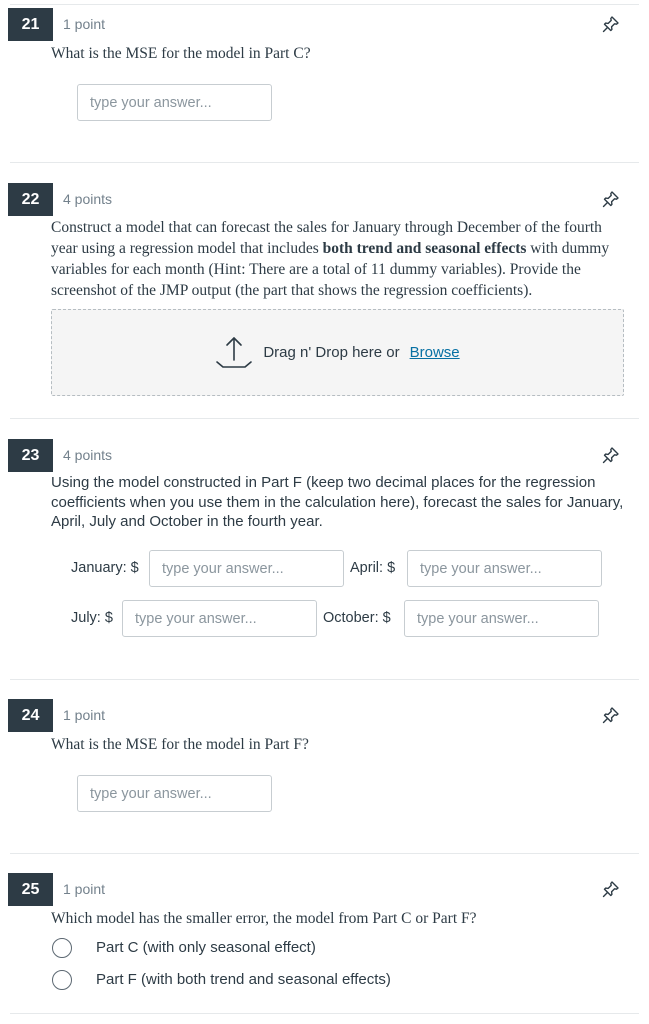 Image resolution: width=649 pixels, height=1024 pixels. I want to click on question-text-22-bold: both trend and seasonal effects, so click(424, 248).